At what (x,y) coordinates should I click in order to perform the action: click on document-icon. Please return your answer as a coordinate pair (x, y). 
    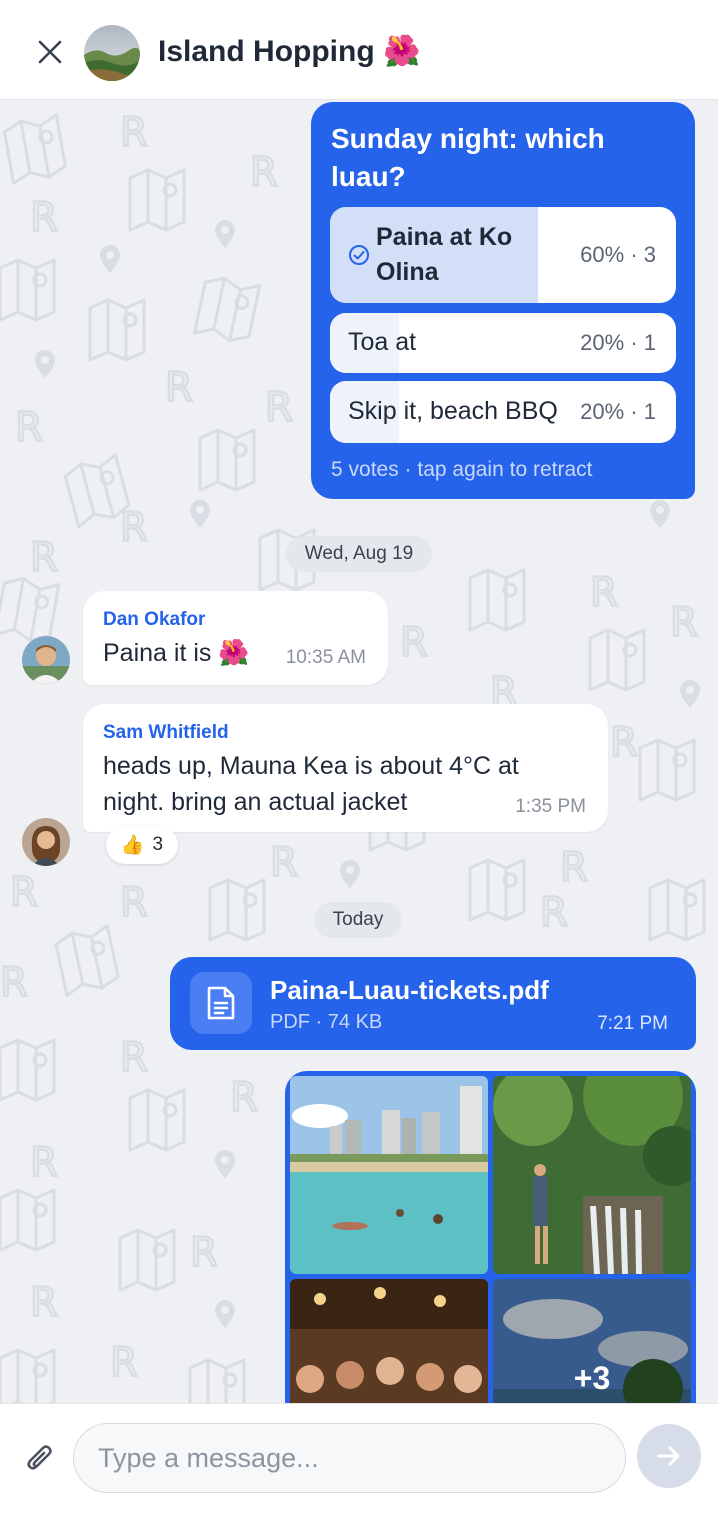
    Looking at the image, I should click on (221, 1003).